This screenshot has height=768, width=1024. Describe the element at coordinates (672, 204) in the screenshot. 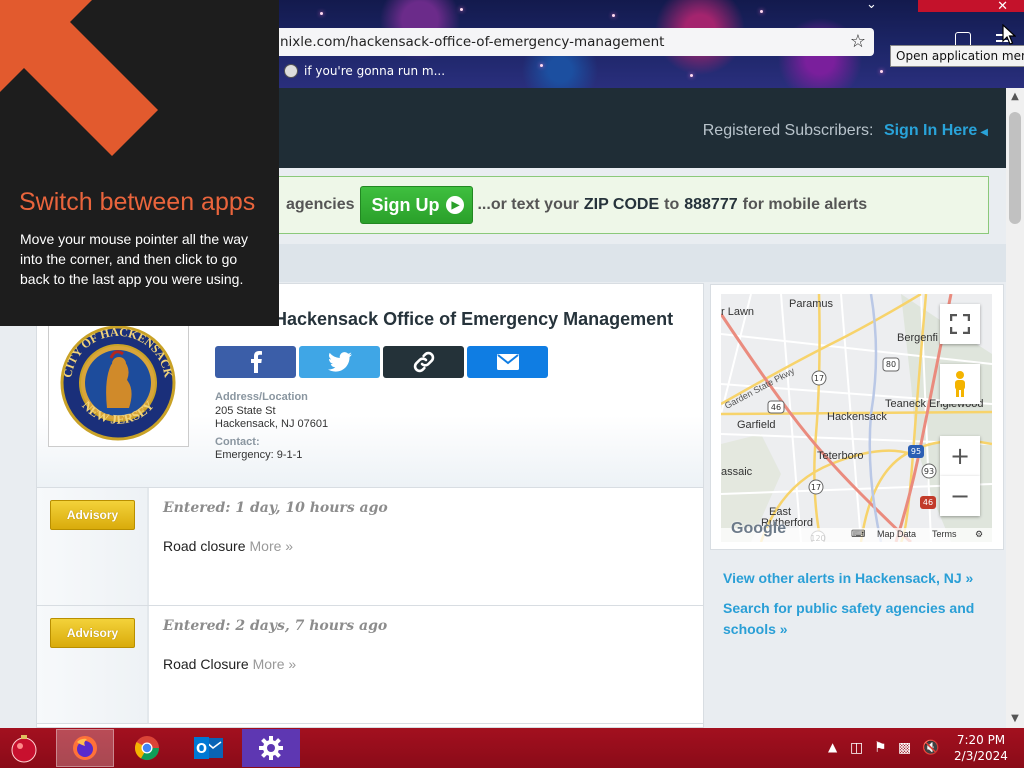

I see `banner-to: to` at that location.